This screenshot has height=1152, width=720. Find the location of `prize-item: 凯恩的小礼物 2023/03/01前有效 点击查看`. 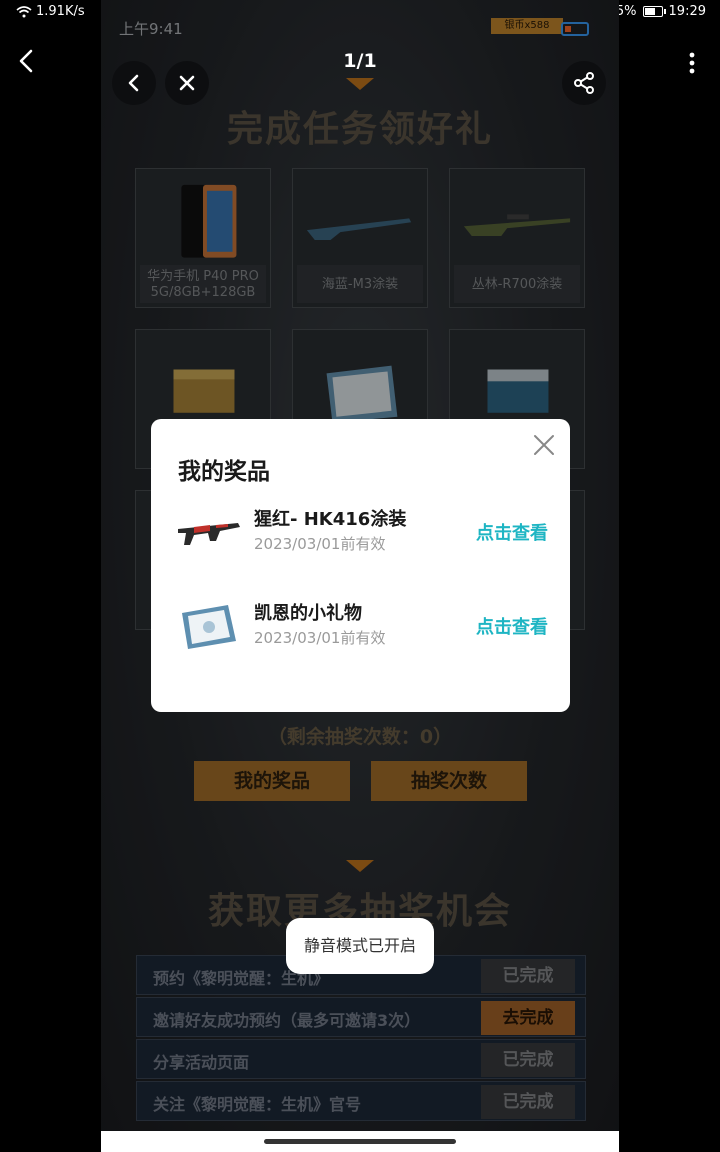

prize-item: 凯恩的小礼物 2023/03/01前有效 点击查看 is located at coordinates (362, 629).